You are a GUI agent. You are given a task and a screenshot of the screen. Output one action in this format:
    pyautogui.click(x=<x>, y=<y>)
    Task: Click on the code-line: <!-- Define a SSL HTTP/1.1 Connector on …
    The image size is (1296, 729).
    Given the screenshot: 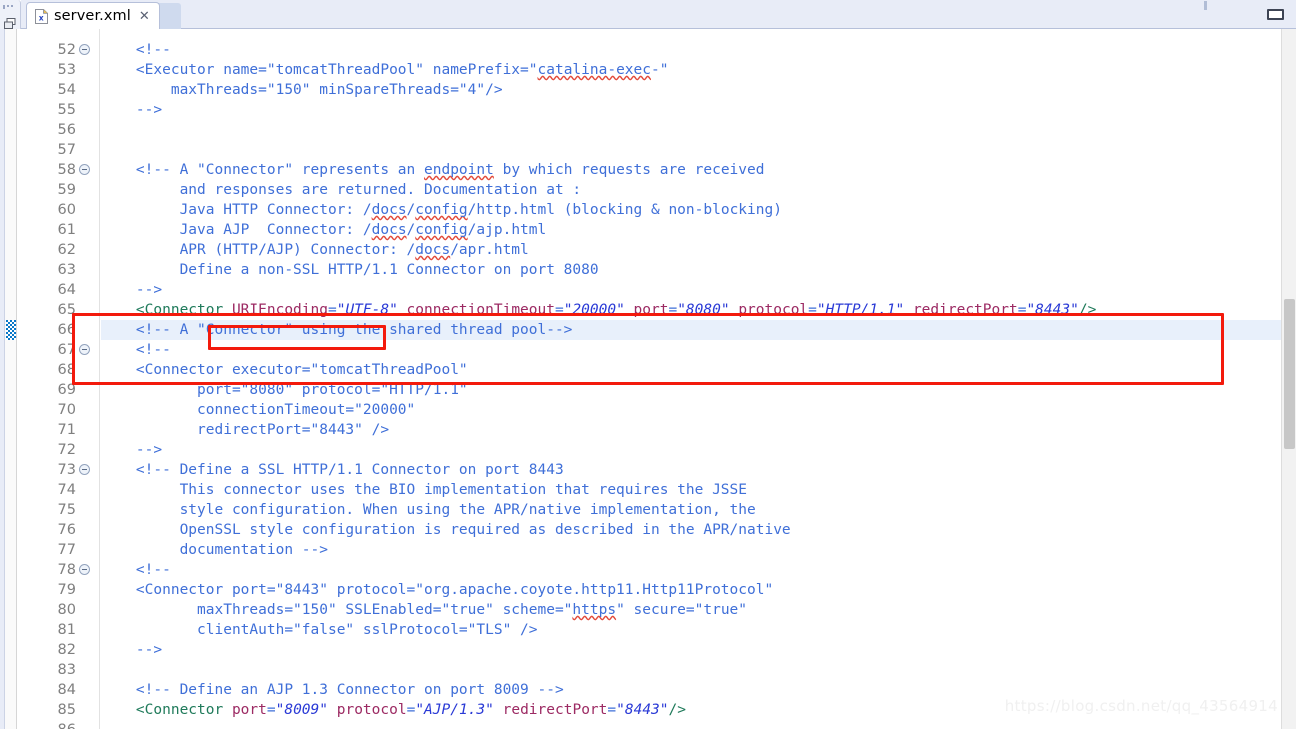 What is the action you would take?
    pyautogui.click(x=691, y=470)
    